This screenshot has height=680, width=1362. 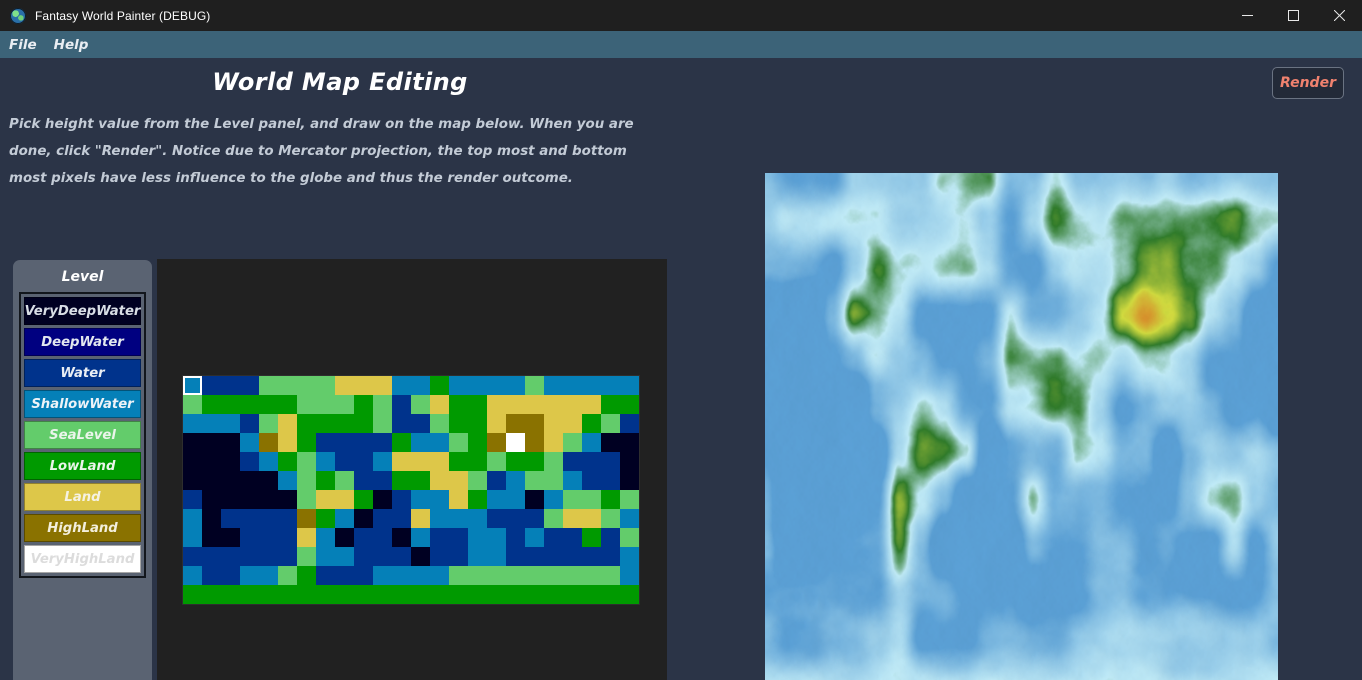 What do you see at coordinates (82, 342) in the screenshot?
I see `level-item-deepwater: DeepWater` at bounding box center [82, 342].